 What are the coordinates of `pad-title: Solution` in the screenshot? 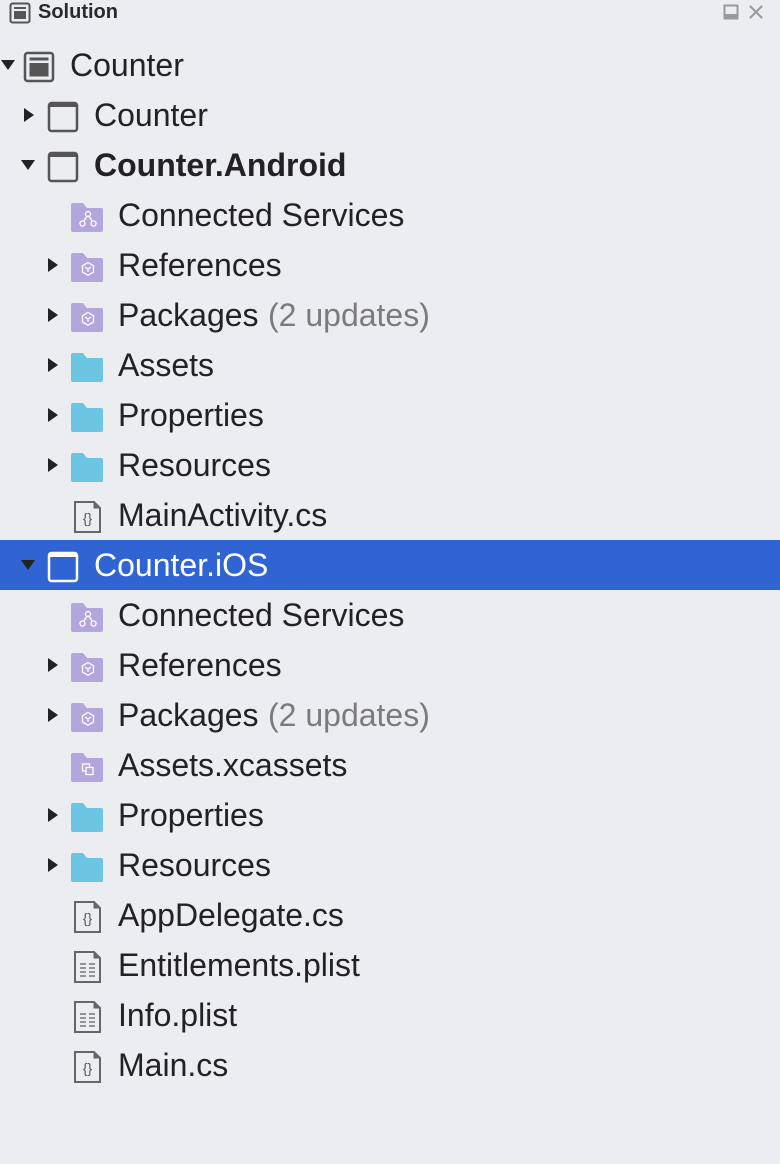 It's located at (78, 12).